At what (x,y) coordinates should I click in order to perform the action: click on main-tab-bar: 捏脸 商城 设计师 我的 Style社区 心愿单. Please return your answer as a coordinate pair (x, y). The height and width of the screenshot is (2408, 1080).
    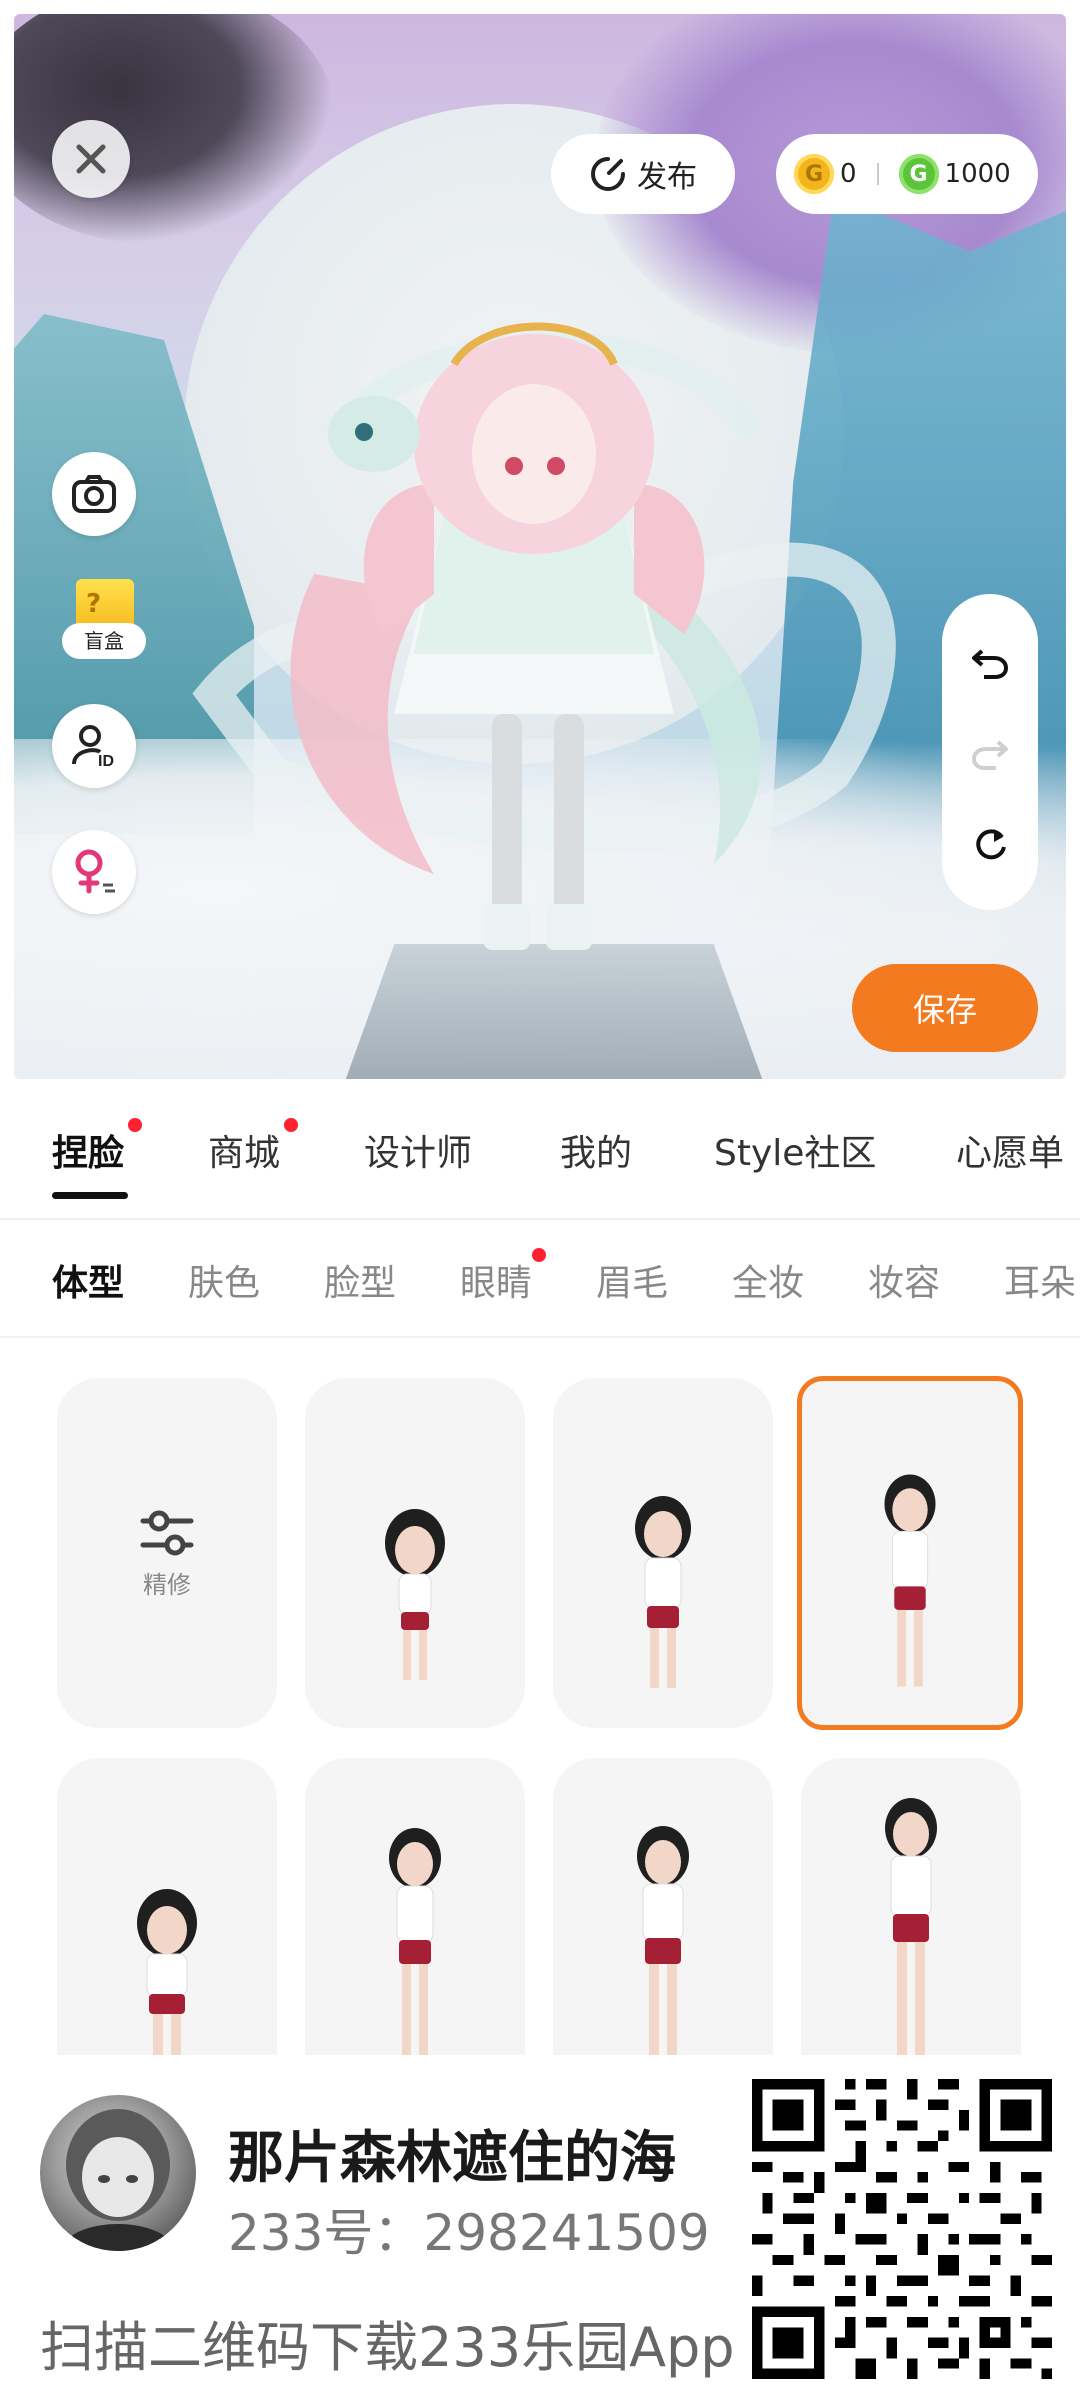
    Looking at the image, I should click on (540, 1150).